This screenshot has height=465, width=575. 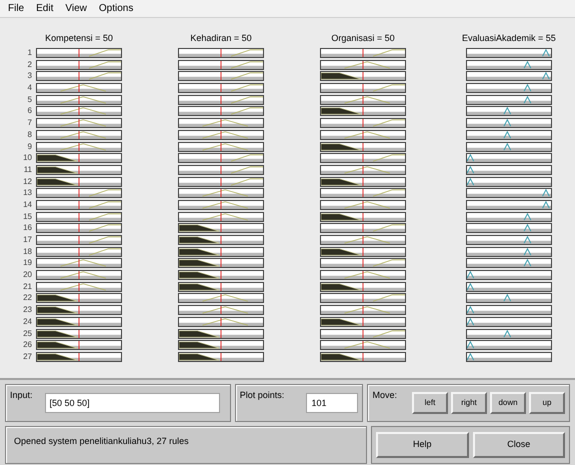 What do you see at coordinates (186, 445) in the screenshot?
I see `status-message: Opened system penelitiankuliahu3, 27 rules` at bounding box center [186, 445].